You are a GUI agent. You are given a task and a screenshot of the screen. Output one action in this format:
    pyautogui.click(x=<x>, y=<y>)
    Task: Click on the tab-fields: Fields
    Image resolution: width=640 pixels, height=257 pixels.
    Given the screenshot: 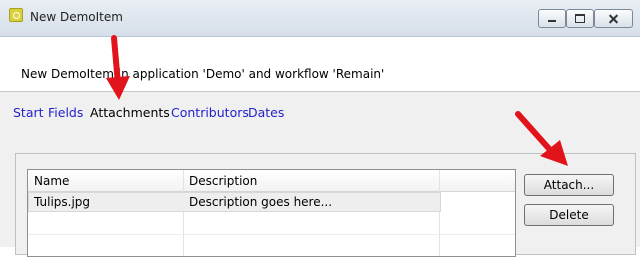 What is the action you would take?
    pyautogui.click(x=65, y=112)
    